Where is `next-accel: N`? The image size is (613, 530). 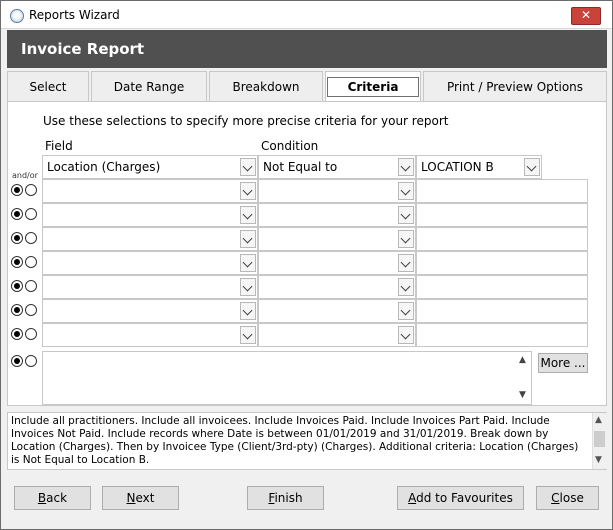
next-accel: N is located at coordinates (131, 498).